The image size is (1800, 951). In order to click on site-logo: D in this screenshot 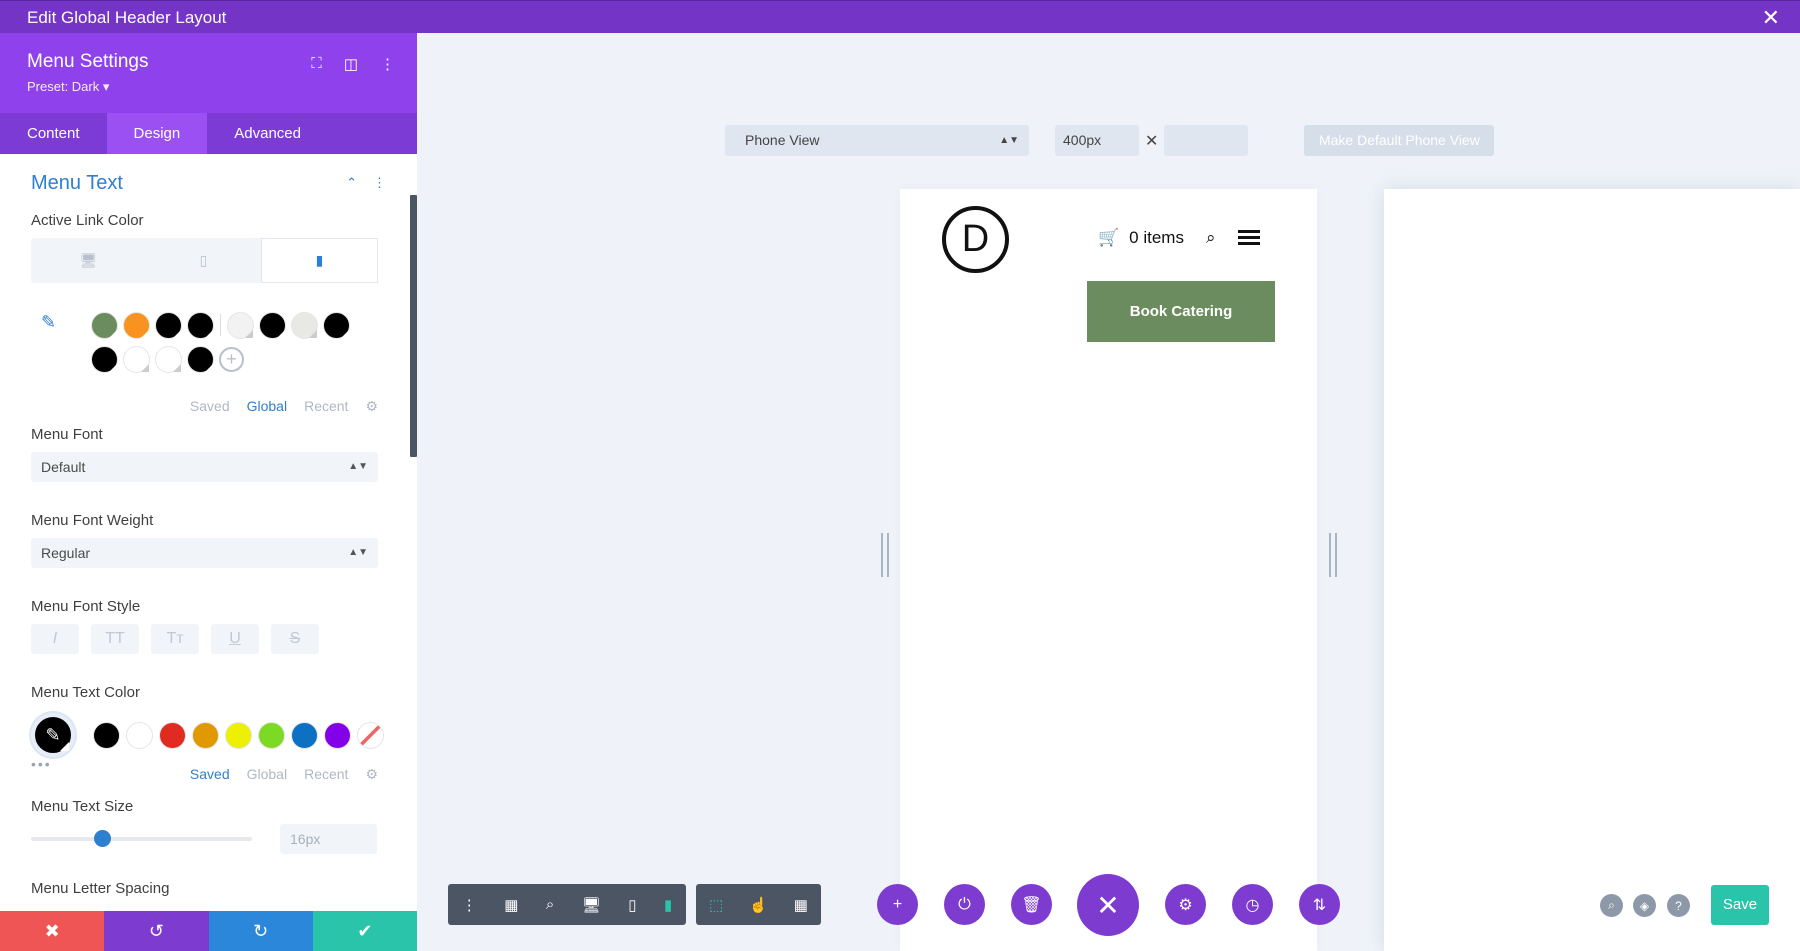, I will do `click(975, 239)`.